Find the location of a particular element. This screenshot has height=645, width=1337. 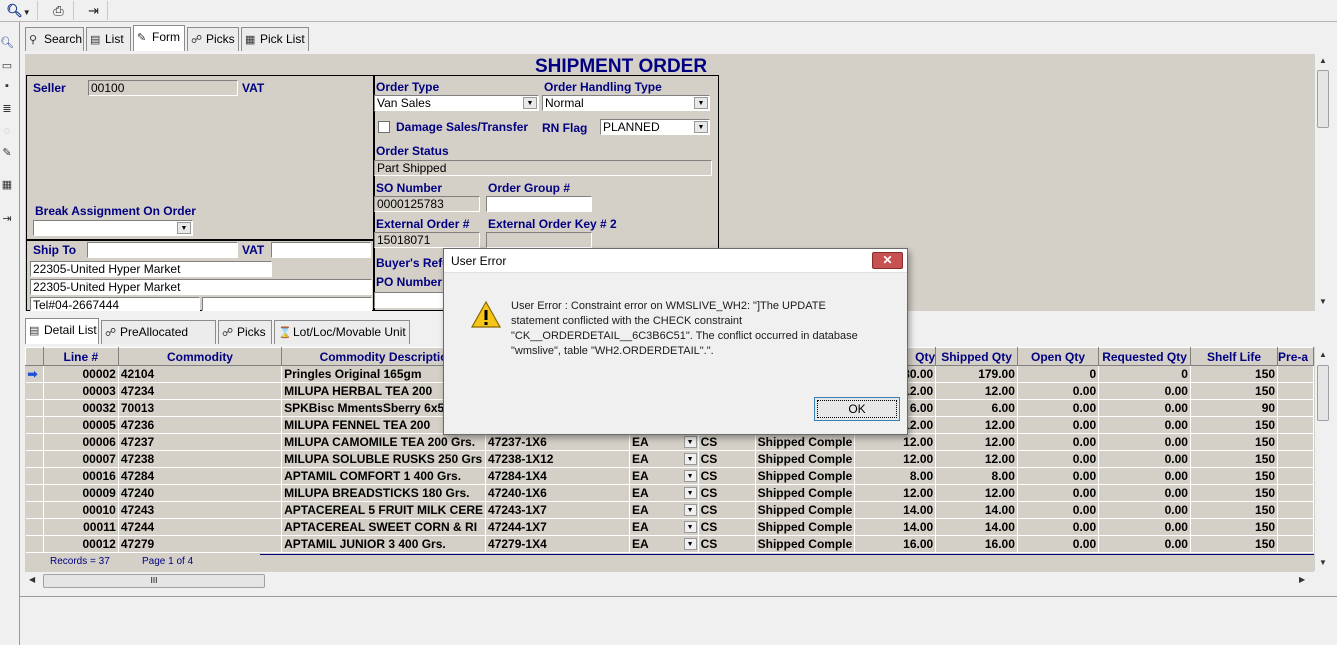

table-cell: APTAMIL COMFORT 1 400 Grs. is located at coordinates (384, 476).